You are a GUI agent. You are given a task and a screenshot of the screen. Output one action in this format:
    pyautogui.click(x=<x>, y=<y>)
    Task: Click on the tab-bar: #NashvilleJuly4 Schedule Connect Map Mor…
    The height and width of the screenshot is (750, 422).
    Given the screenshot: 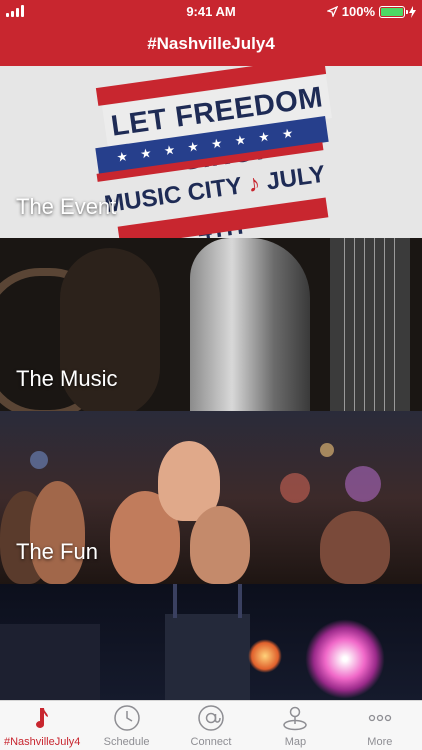 What is the action you would take?
    pyautogui.click(x=211, y=725)
    